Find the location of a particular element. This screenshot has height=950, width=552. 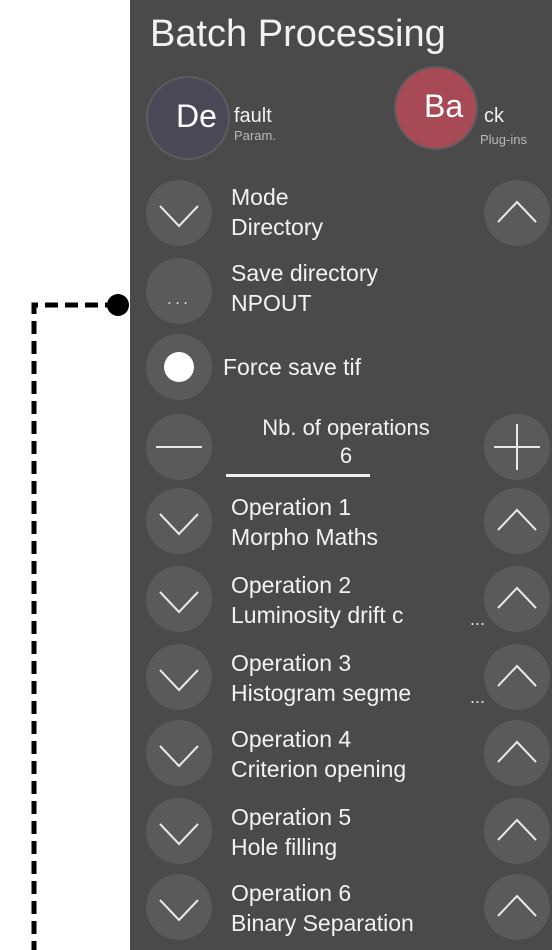

operation-3-next-button is located at coordinates (517, 677).